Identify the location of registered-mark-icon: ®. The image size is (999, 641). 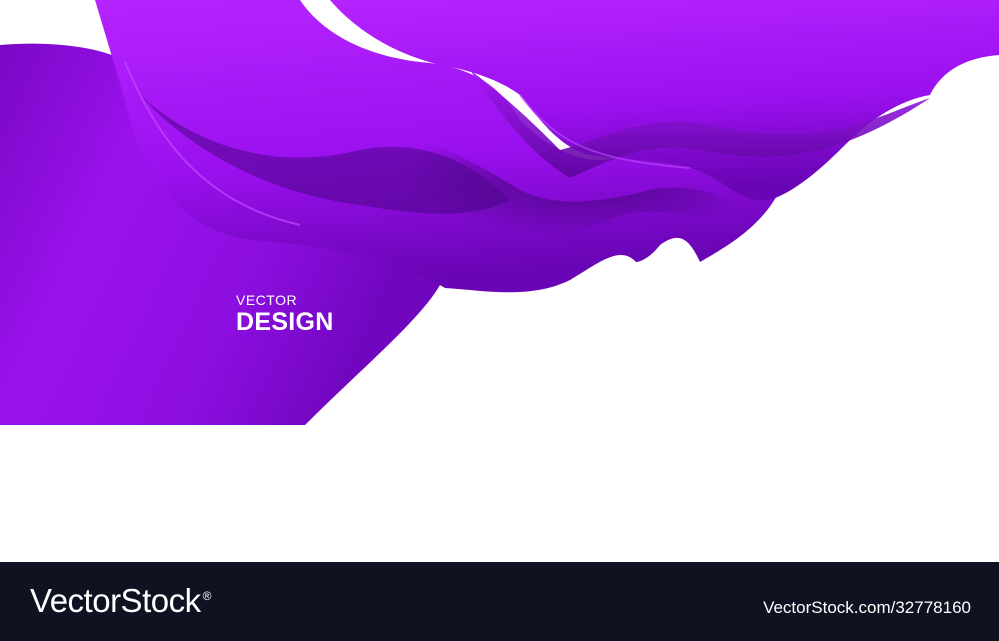
(207, 596).